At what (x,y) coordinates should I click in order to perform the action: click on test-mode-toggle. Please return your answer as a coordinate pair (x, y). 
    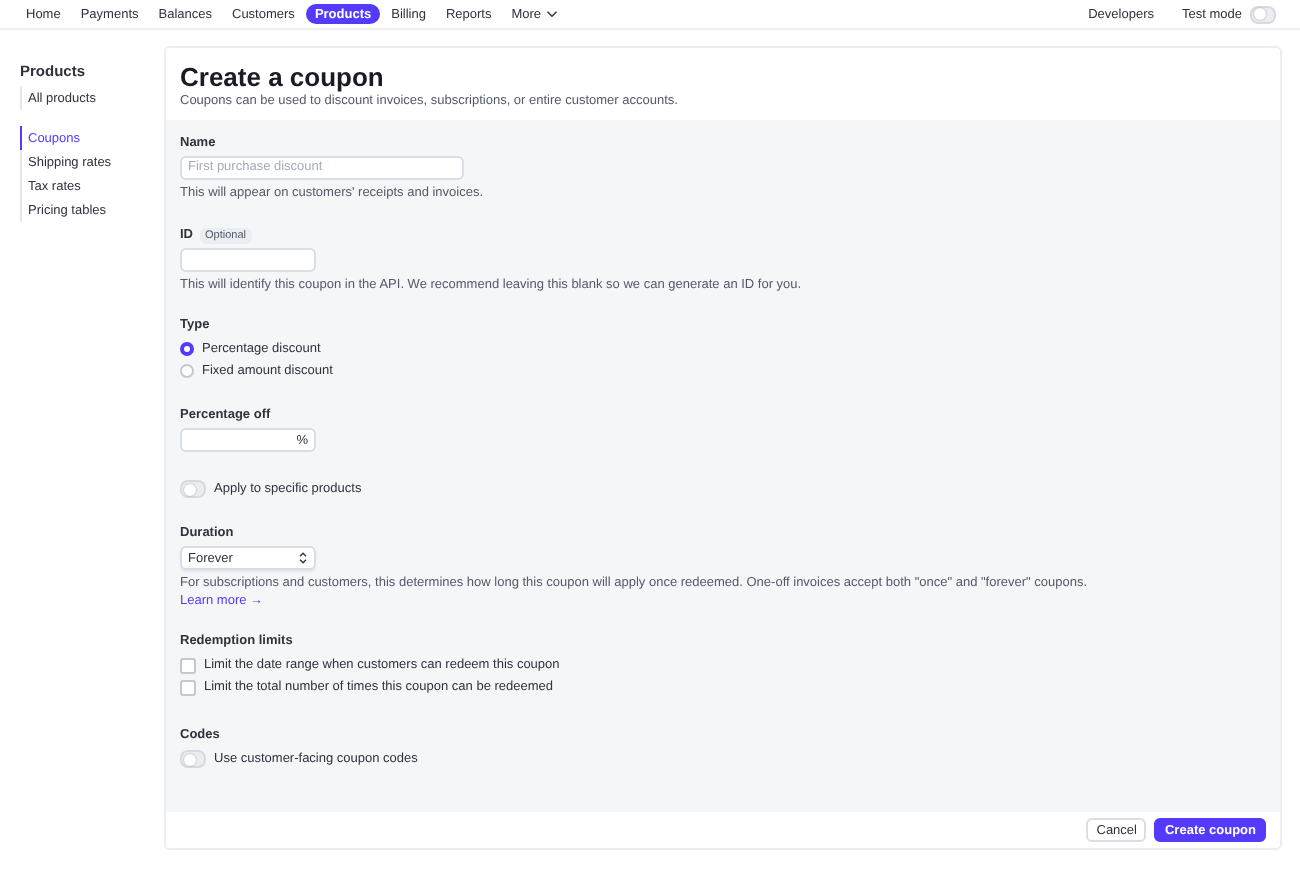
    Looking at the image, I should click on (1263, 14).